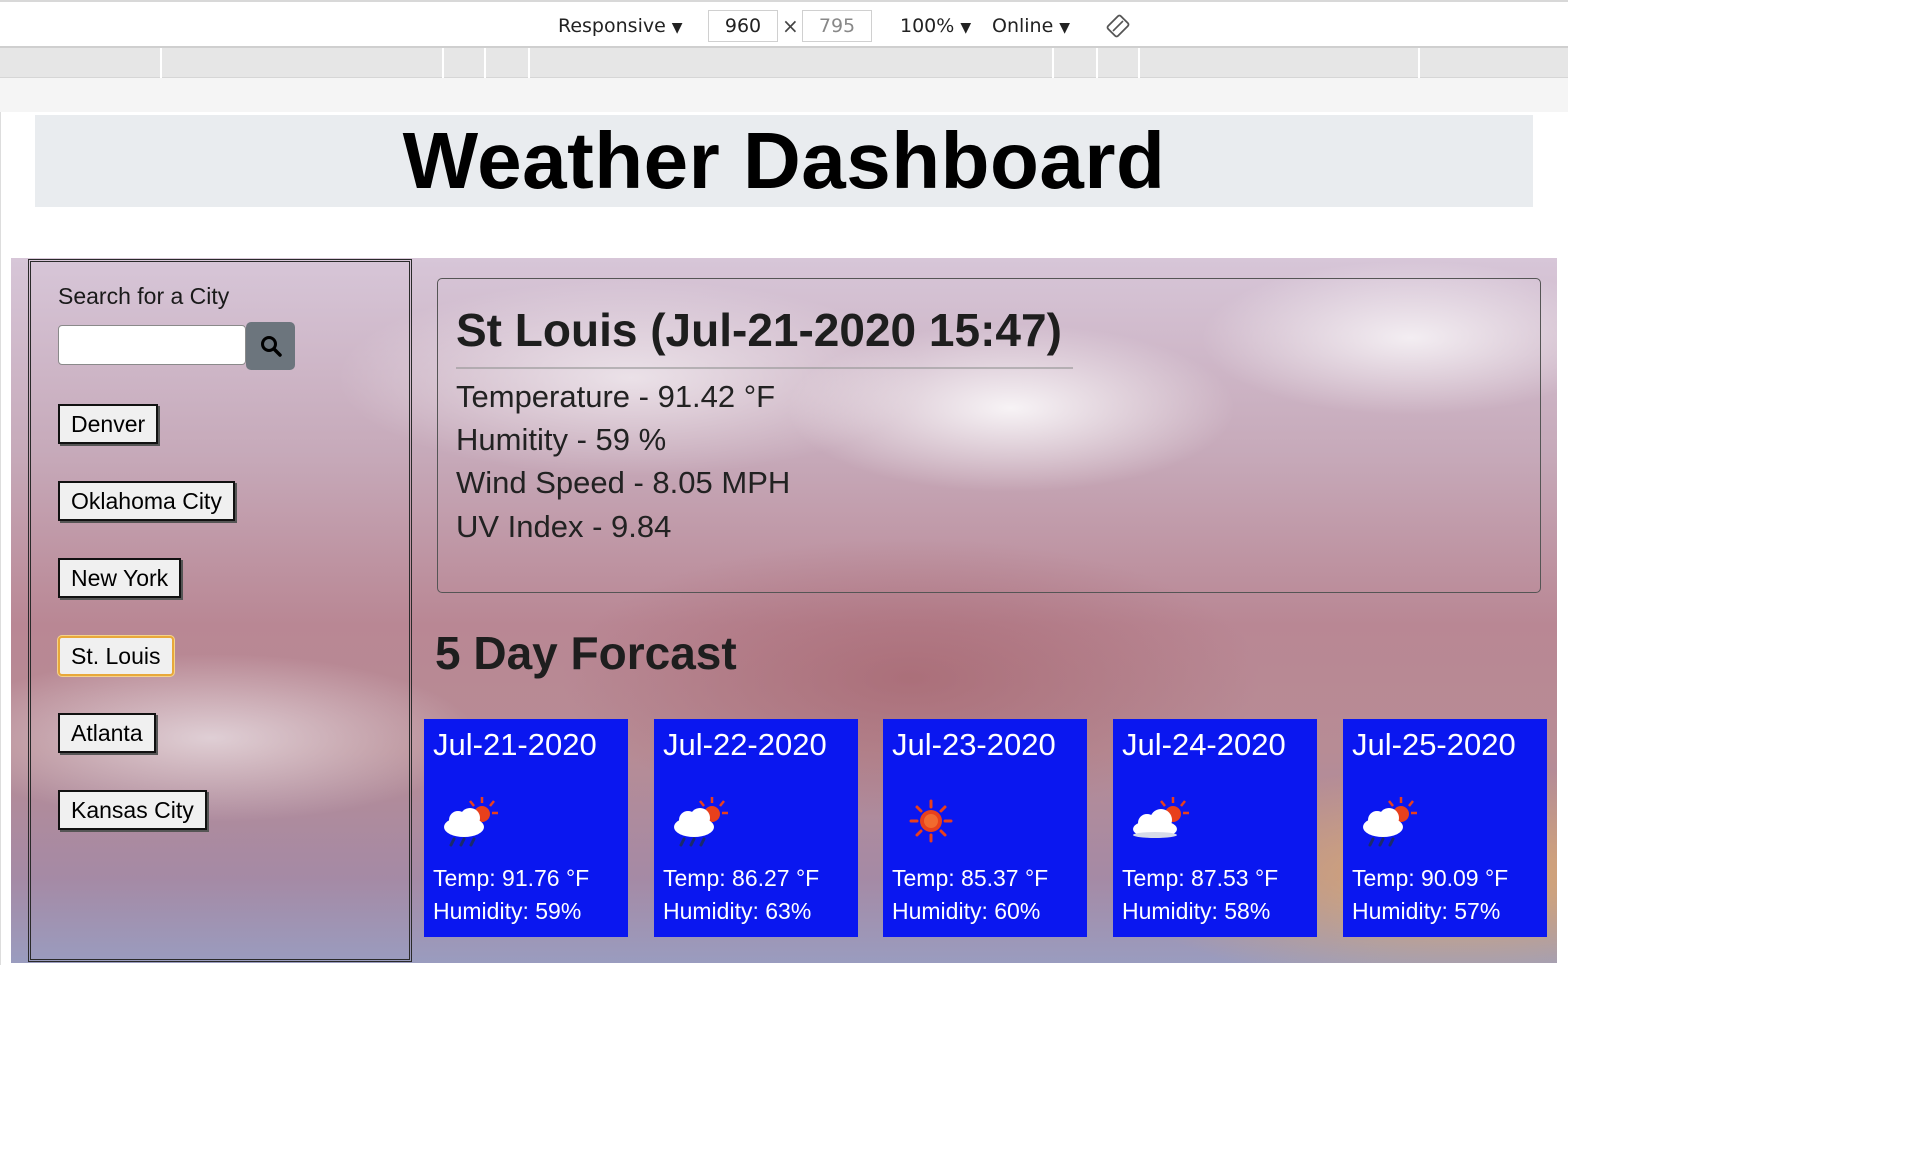  Describe the element at coordinates (561, 439) in the screenshot. I see `current-humidity: Humitity - 59 %` at that location.